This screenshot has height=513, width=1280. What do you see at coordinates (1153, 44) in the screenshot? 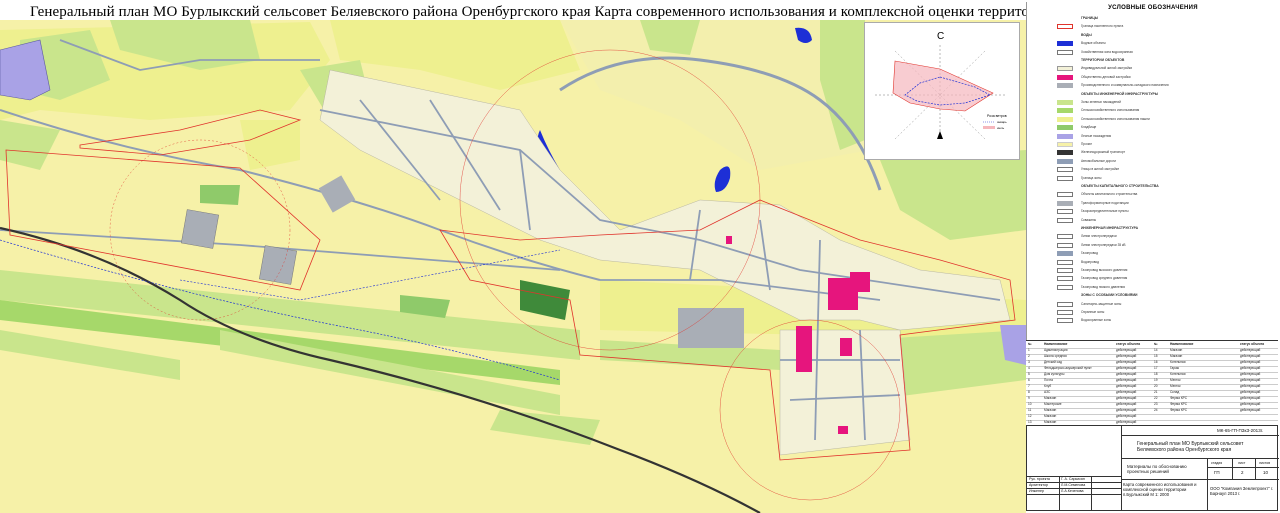
I see `legend-item: Водные объекты` at bounding box center [1153, 44].